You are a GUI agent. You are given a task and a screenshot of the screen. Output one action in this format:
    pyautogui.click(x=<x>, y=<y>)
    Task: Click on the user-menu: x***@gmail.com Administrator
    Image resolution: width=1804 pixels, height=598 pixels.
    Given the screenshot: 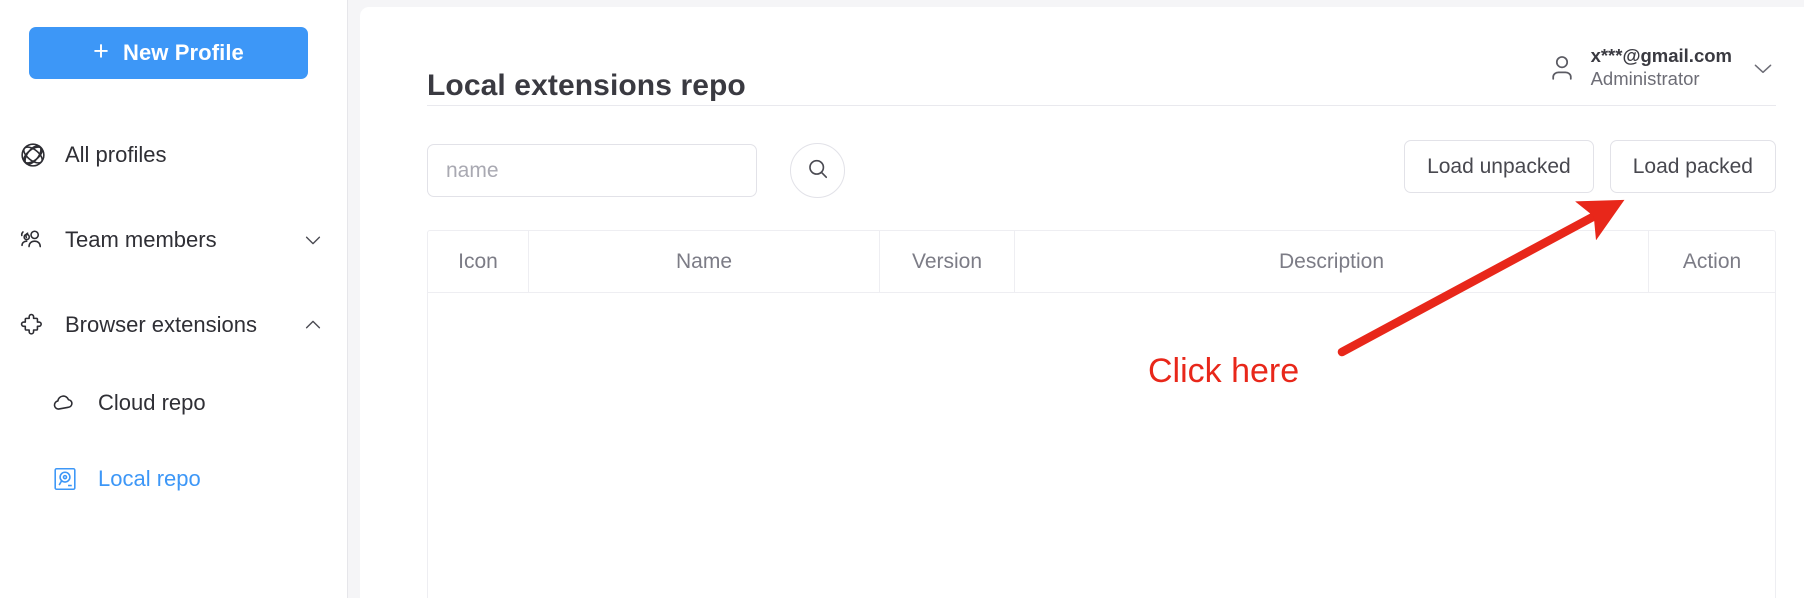 What is the action you would take?
    pyautogui.click(x=1660, y=67)
    